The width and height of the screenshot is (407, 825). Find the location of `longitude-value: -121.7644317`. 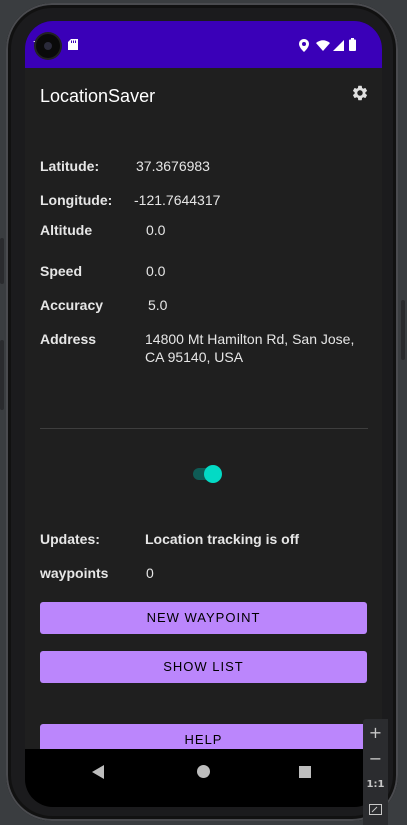

longitude-value: -121.7644317 is located at coordinates (177, 200).